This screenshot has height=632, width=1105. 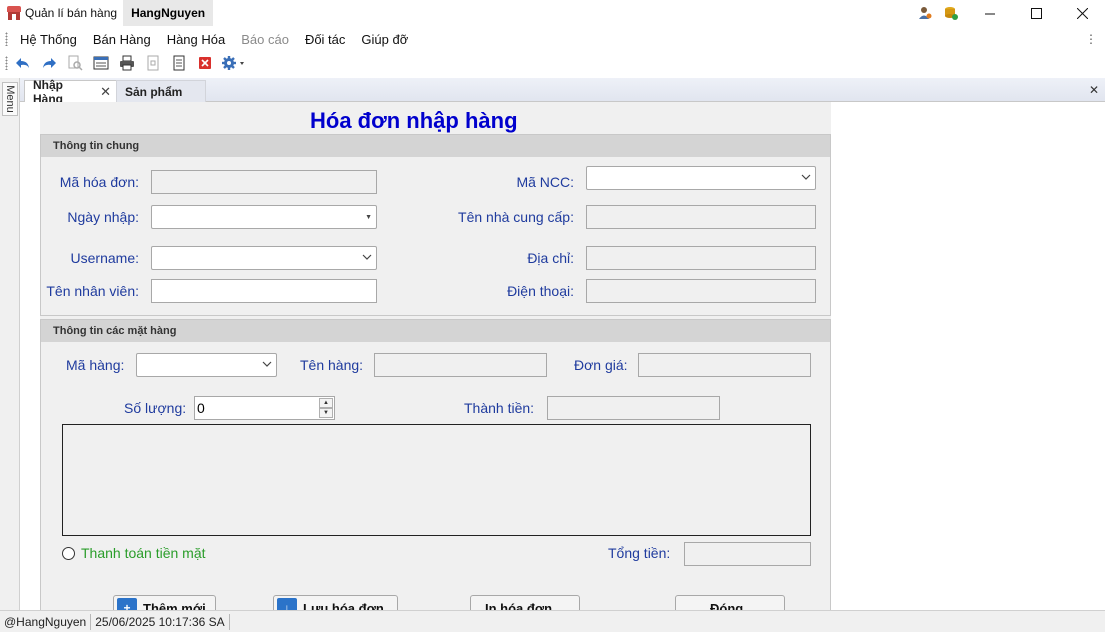 What do you see at coordinates (206, 365) in the screenshot?
I see `item-id-select` at bounding box center [206, 365].